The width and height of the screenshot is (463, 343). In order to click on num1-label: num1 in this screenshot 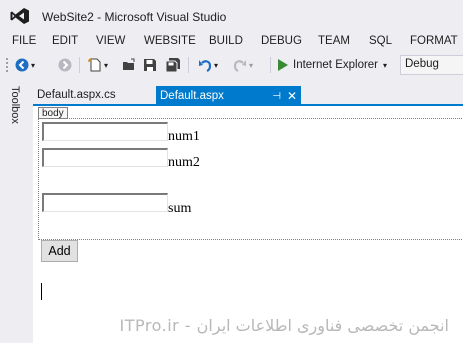, I will do `click(184, 136)`.